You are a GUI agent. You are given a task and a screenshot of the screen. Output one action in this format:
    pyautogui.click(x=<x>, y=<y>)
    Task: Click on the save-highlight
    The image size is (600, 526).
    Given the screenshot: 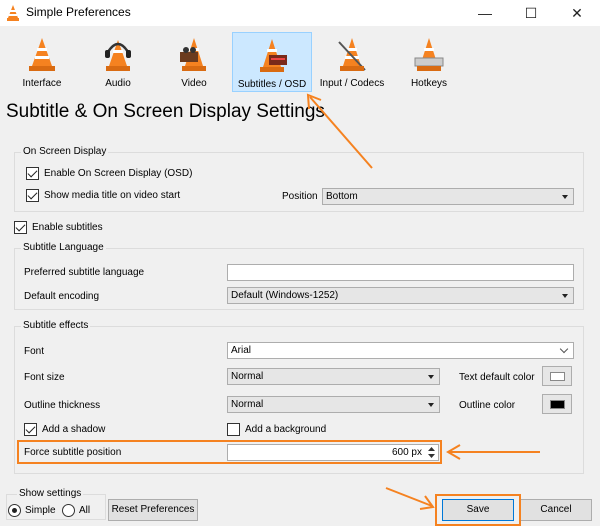 What is the action you would take?
    pyautogui.click(x=478, y=510)
    